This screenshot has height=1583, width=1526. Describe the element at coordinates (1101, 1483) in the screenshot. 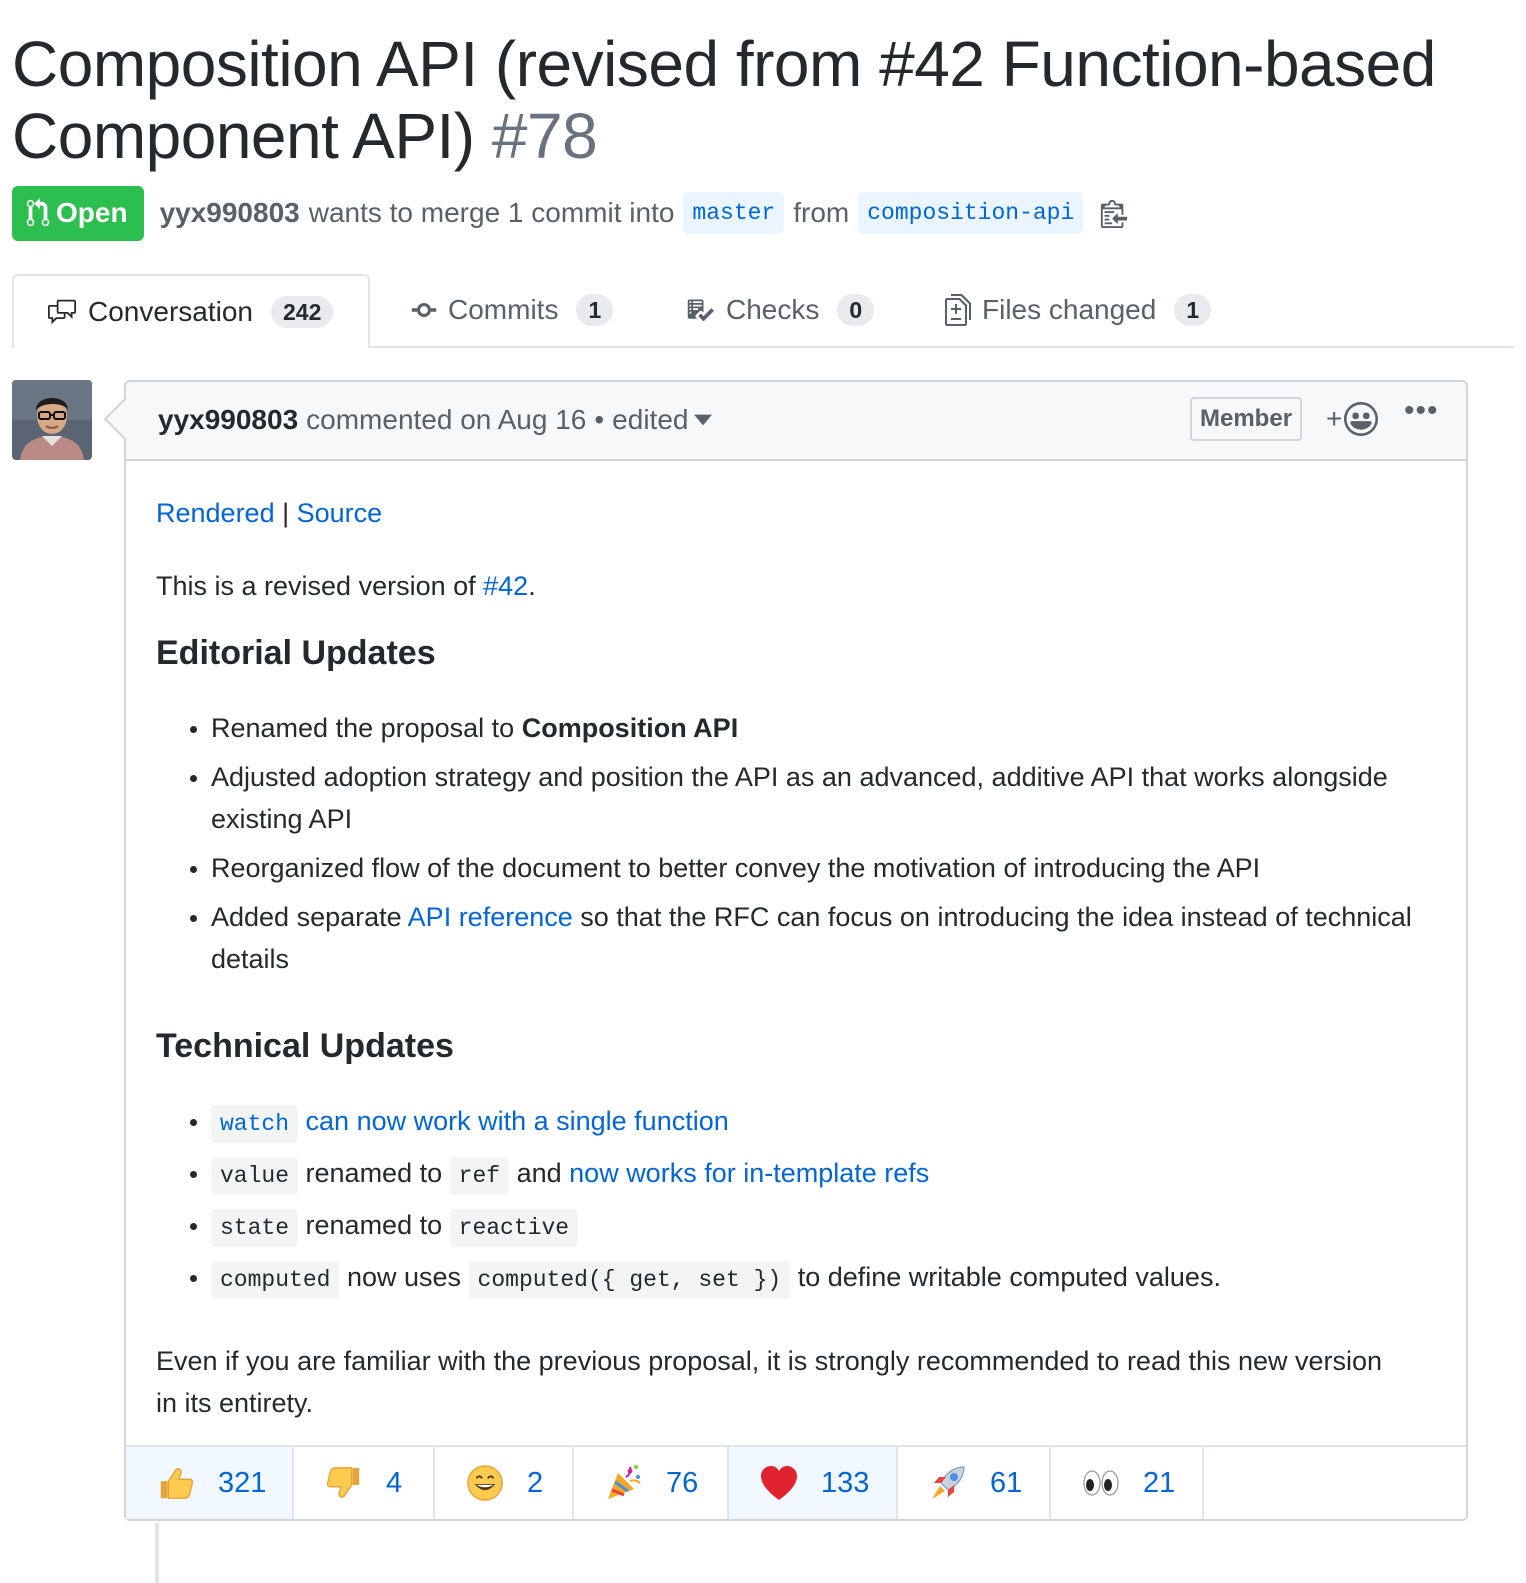

I see `eyes-icon` at that location.